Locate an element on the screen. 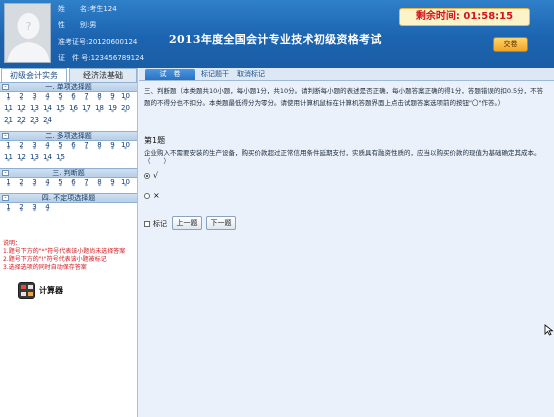 The image size is (554, 417). submit-exam-button: 交卷 is located at coordinates (510, 44).